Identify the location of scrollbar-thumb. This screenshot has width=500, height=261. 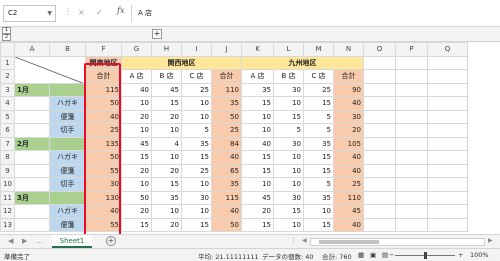
(349, 242).